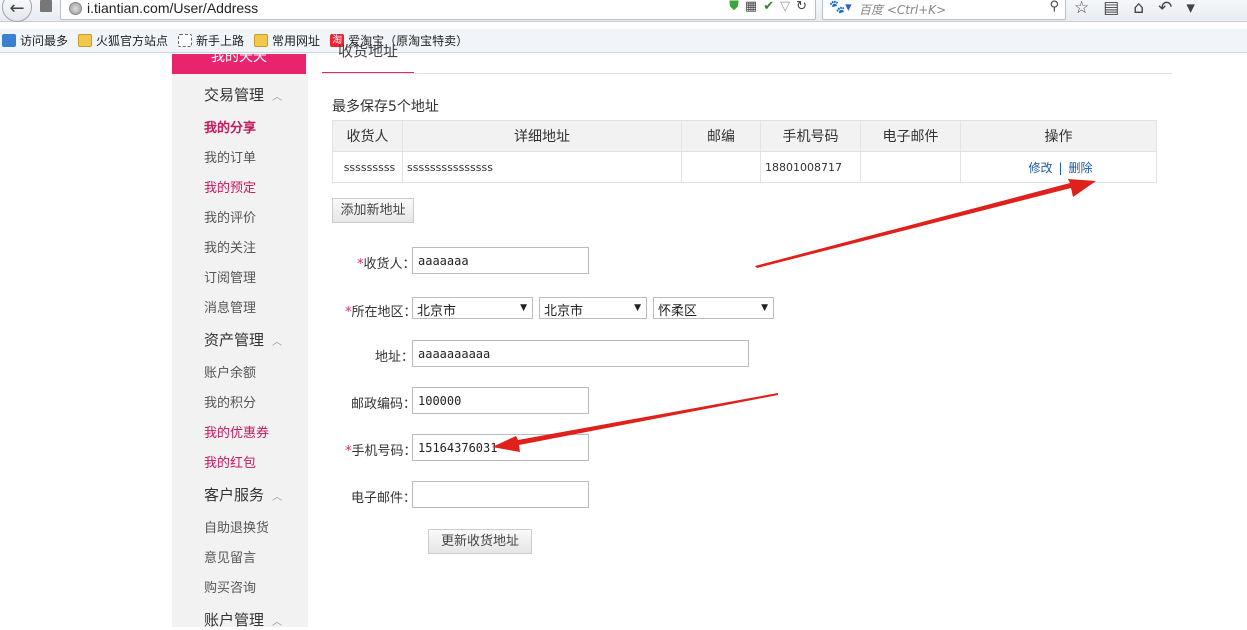  Describe the element at coordinates (239, 64) in the screenshot. I see `sidebar-my-tiantian: 我的天天` at that location.